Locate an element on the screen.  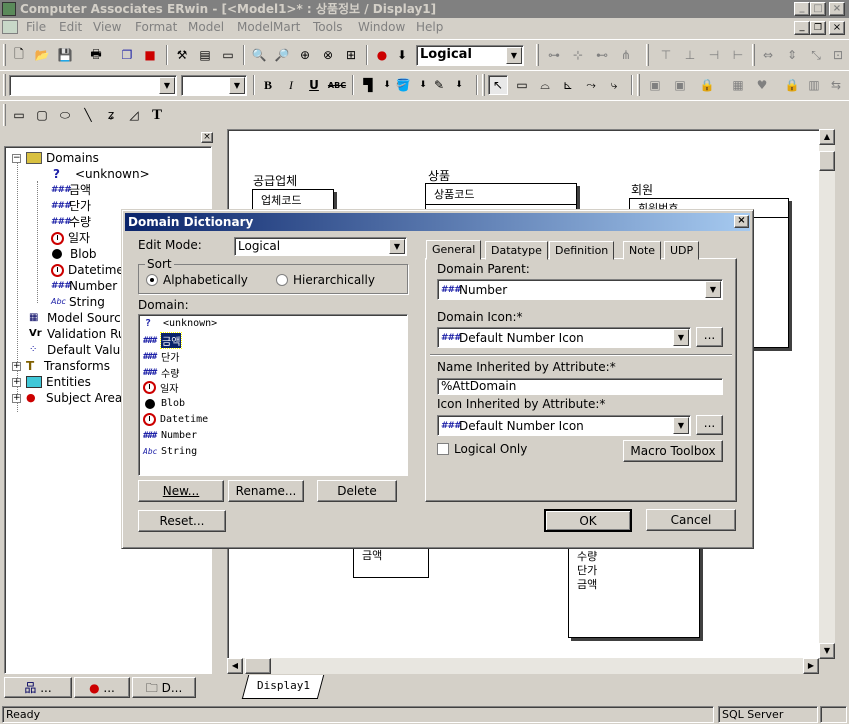
delete-domain-button: Delete is located at coordinates (357, 491).